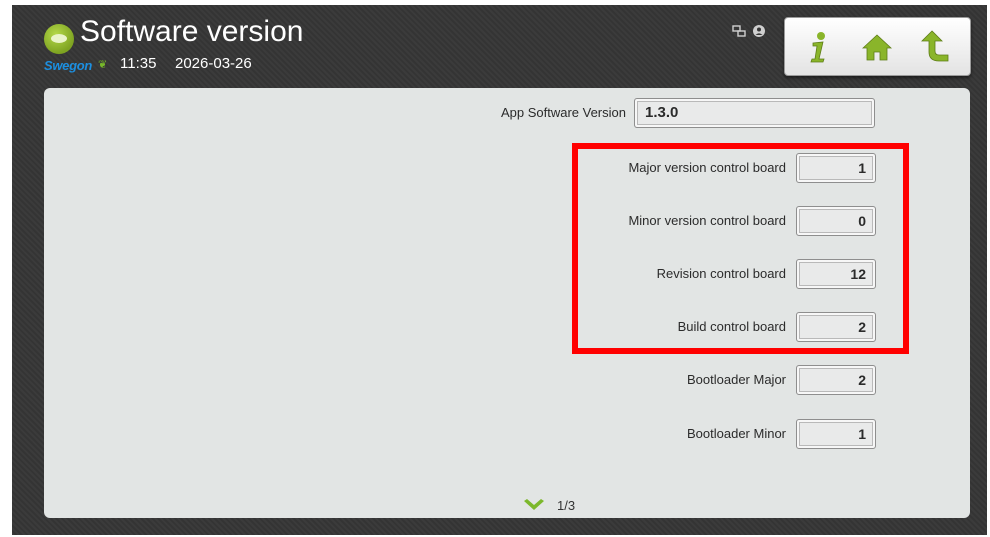 This screenshot has height=537, width=990. I want to click on user-icon, so click(759, 31).